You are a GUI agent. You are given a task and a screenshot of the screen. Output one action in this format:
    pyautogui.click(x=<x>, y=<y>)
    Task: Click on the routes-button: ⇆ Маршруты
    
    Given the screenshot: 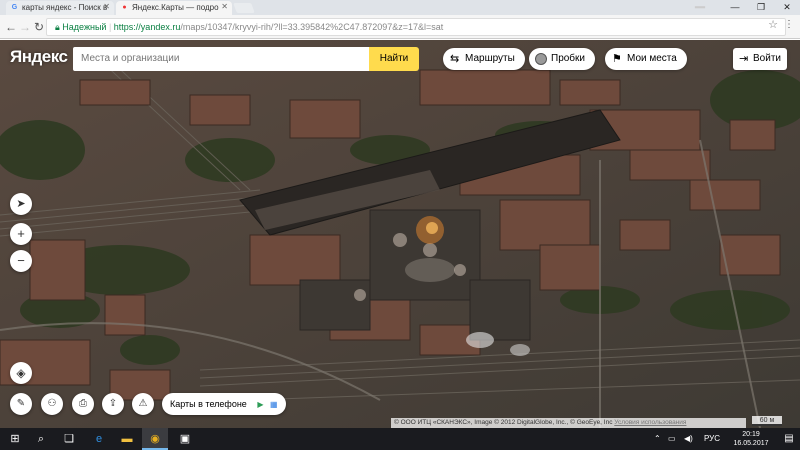 What is the action you would take?
    pyautogui.click(x=484, y=59)
    